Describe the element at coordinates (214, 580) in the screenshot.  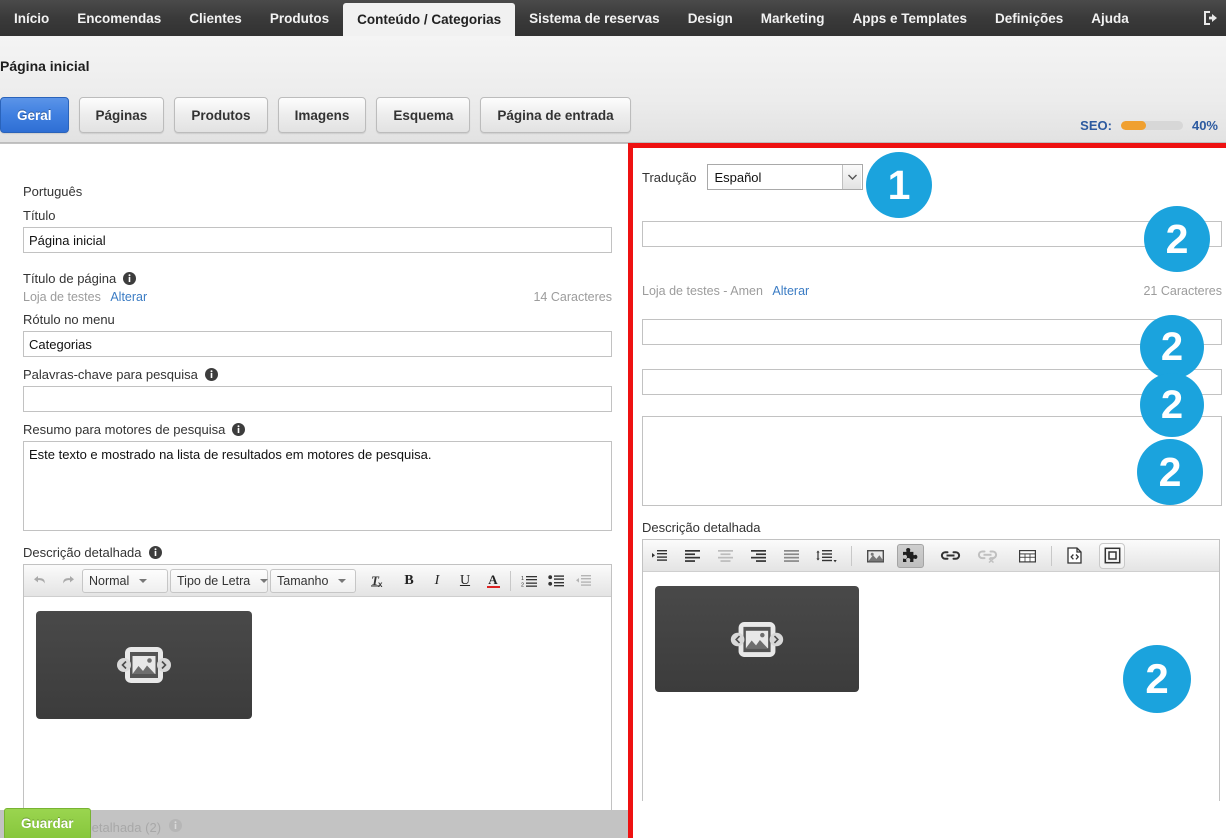
I see `font-family-select-value: Tipo de Letra` at that location.